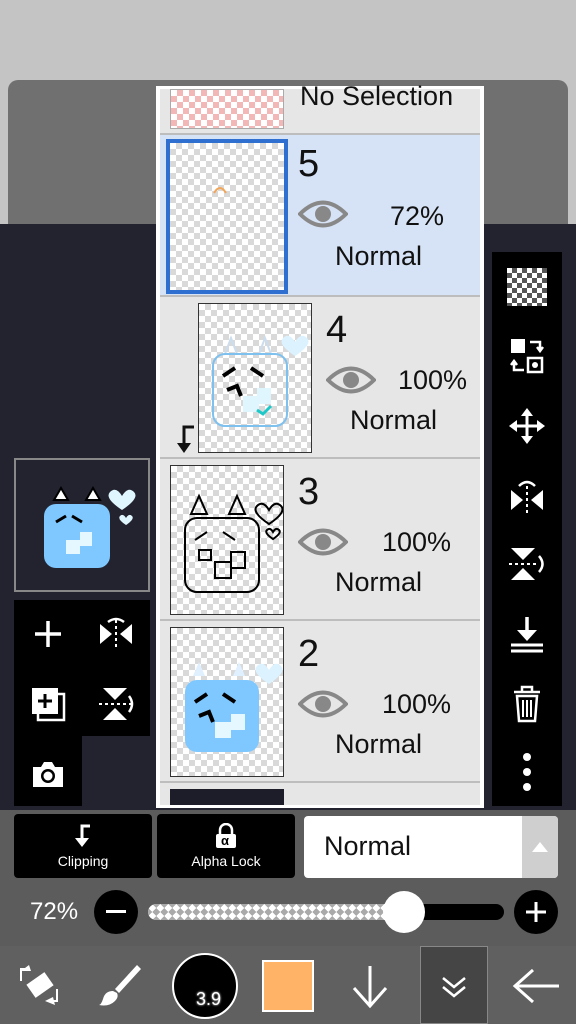 This screenshot has width=576, height=1024. Describe the element at coordinates (209, 999) in the screenshot. I see `brush-size-value: 3.9` at that location.